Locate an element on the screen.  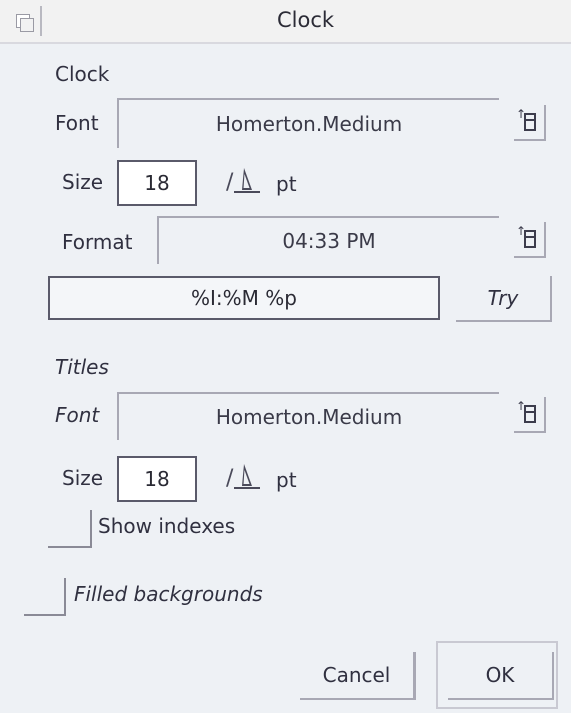
clock-font-menu-button: ↑ is located at coordinates (530, 123).